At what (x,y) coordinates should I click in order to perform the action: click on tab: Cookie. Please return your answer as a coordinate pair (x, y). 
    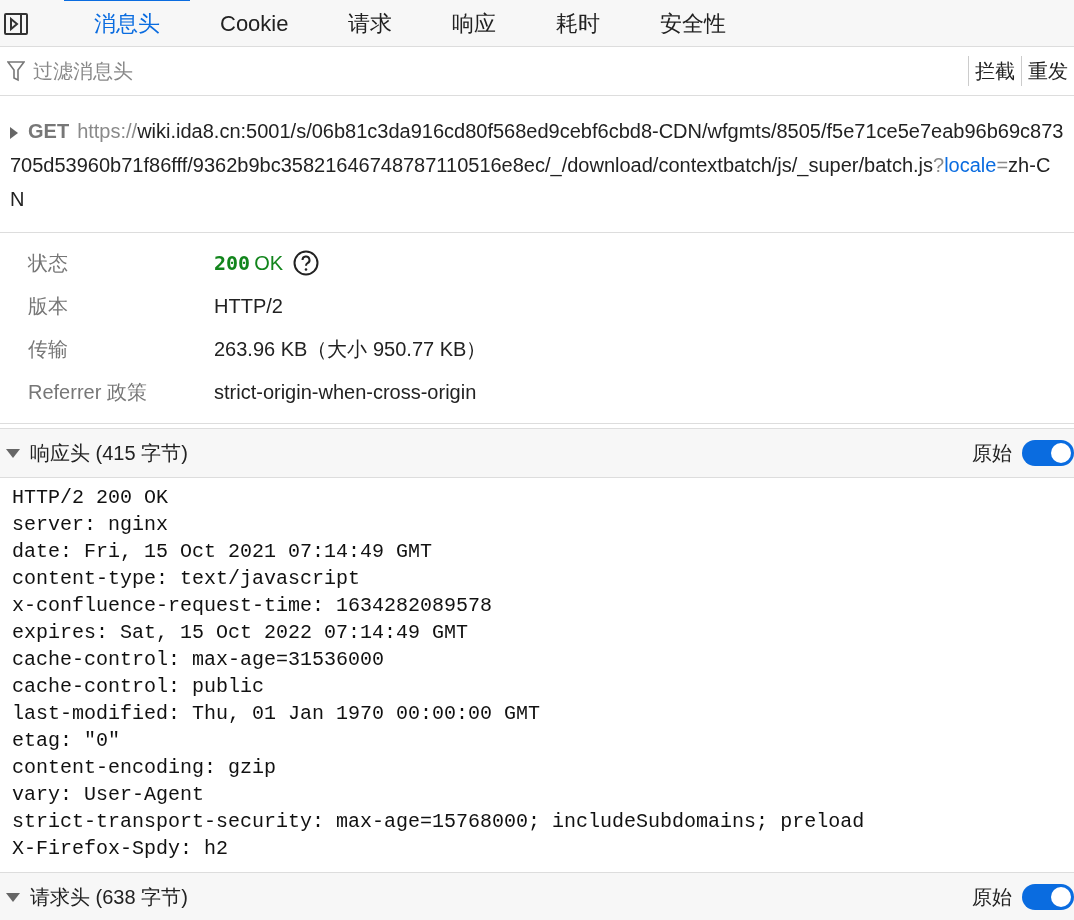
    Looking at the image, I should click on (254, 23).